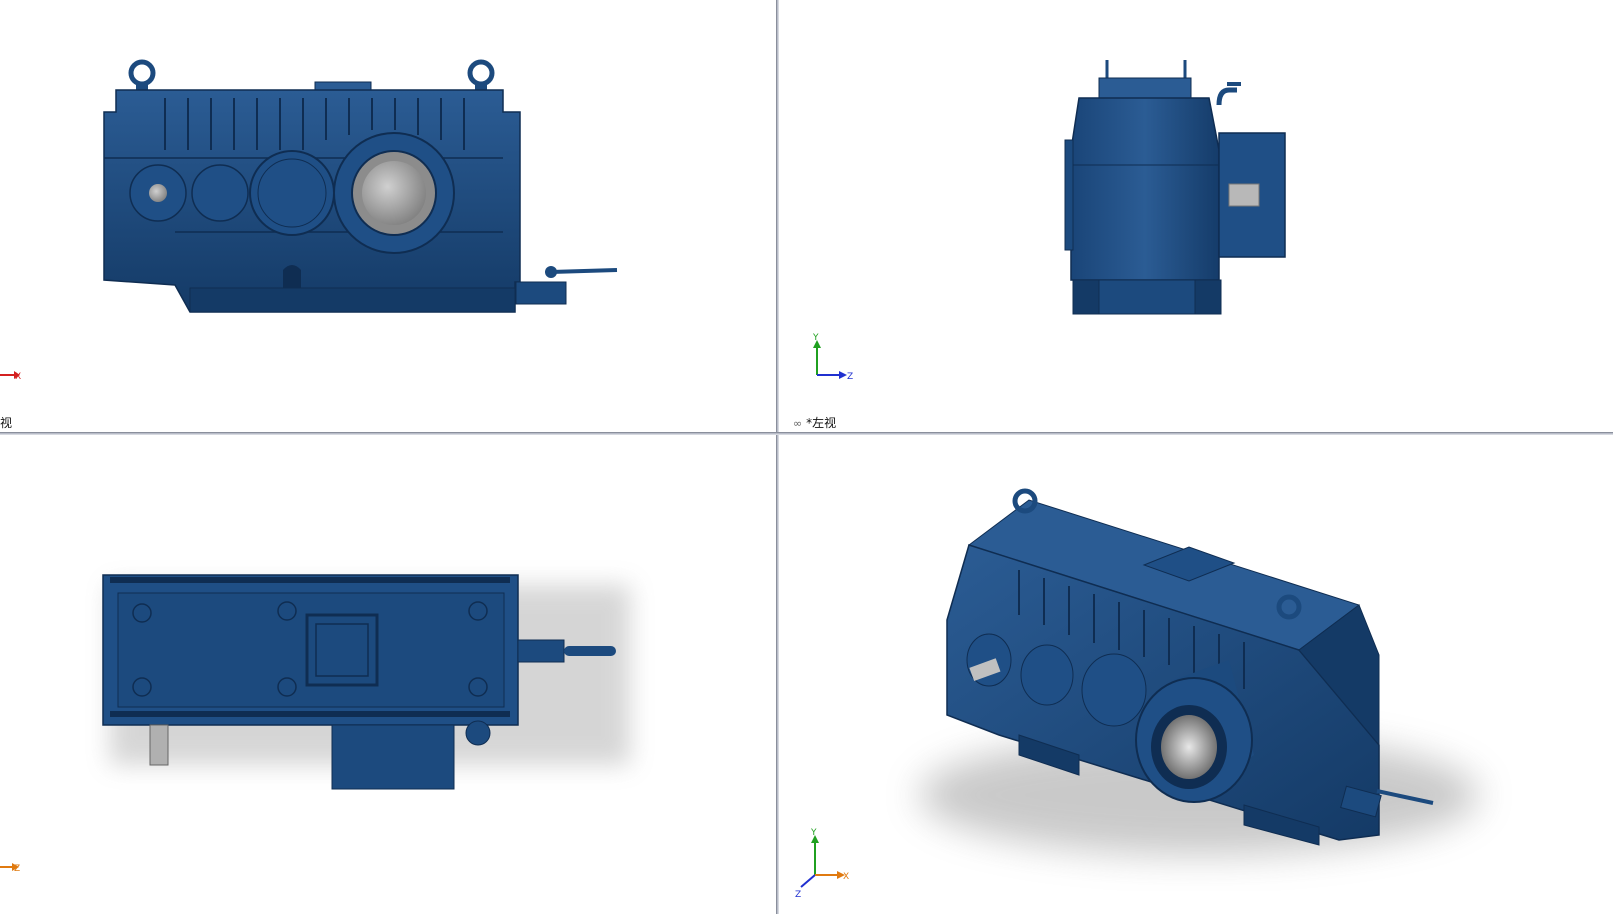  I want to click on input-shaft-top, so click(159, 745).